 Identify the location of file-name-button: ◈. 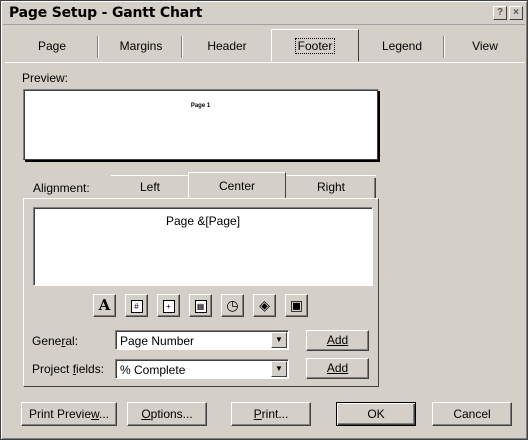
(264, 305).